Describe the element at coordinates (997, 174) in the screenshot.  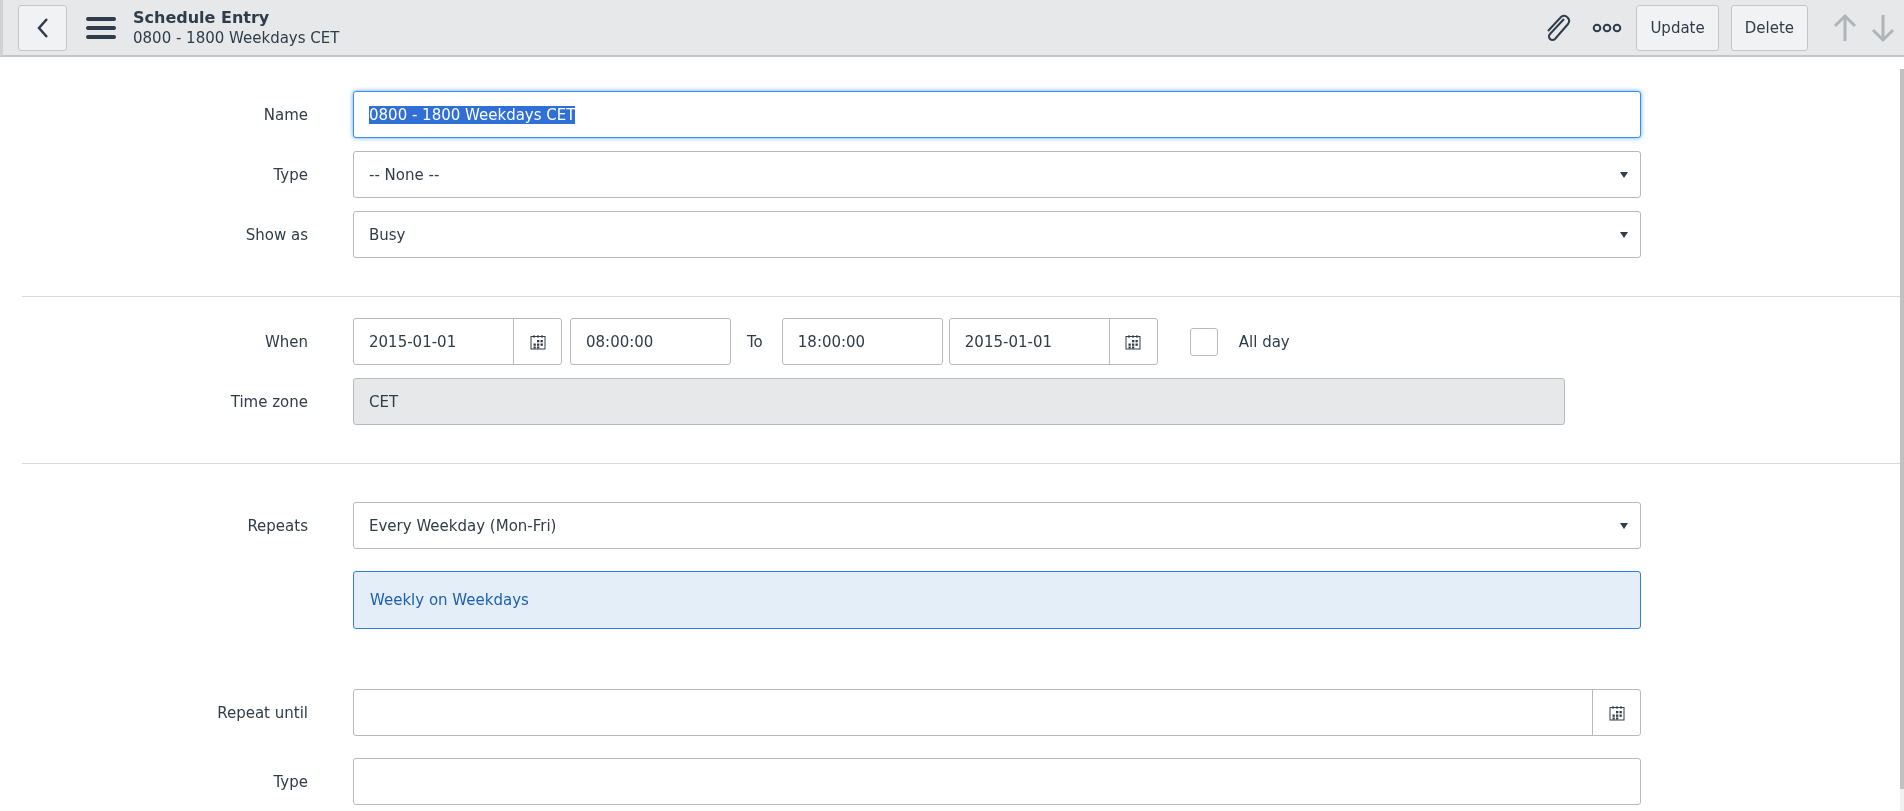
I see `select-dropdown: -- None --` at that location.